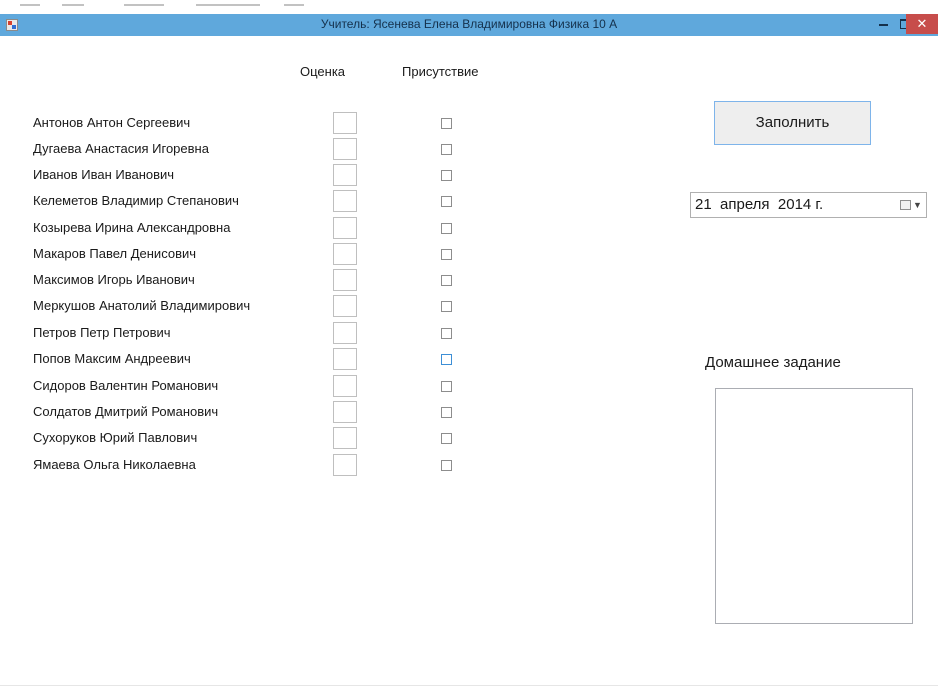 This screenshot has width=938, height=686. I want to click on student-name: Макаров Павел Денисович, so click(115, 253).